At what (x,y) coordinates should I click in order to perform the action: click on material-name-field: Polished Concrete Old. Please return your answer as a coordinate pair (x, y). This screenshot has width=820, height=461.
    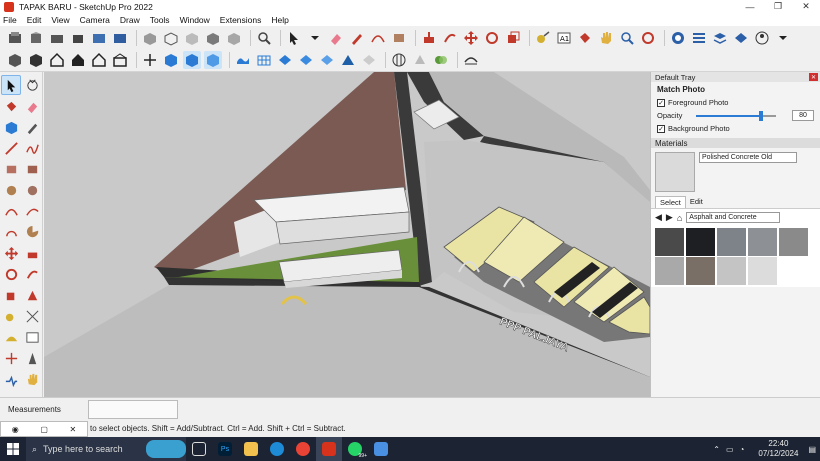
    Looking at the image, I should click on (748, 157).